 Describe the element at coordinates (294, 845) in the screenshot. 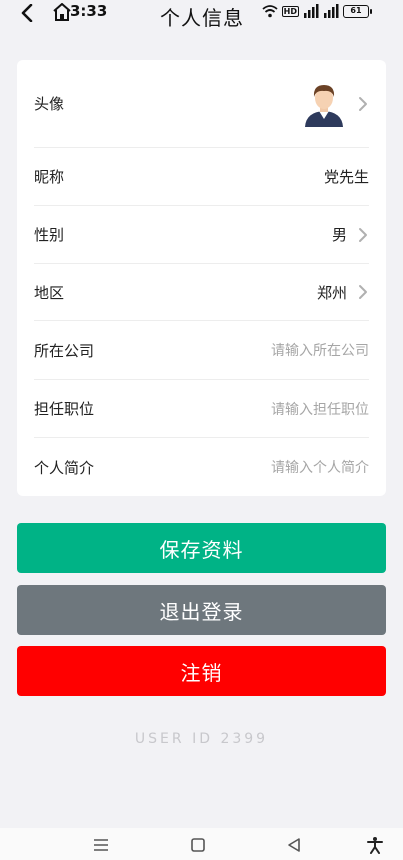

I see `triangle-back-icon` at that location.